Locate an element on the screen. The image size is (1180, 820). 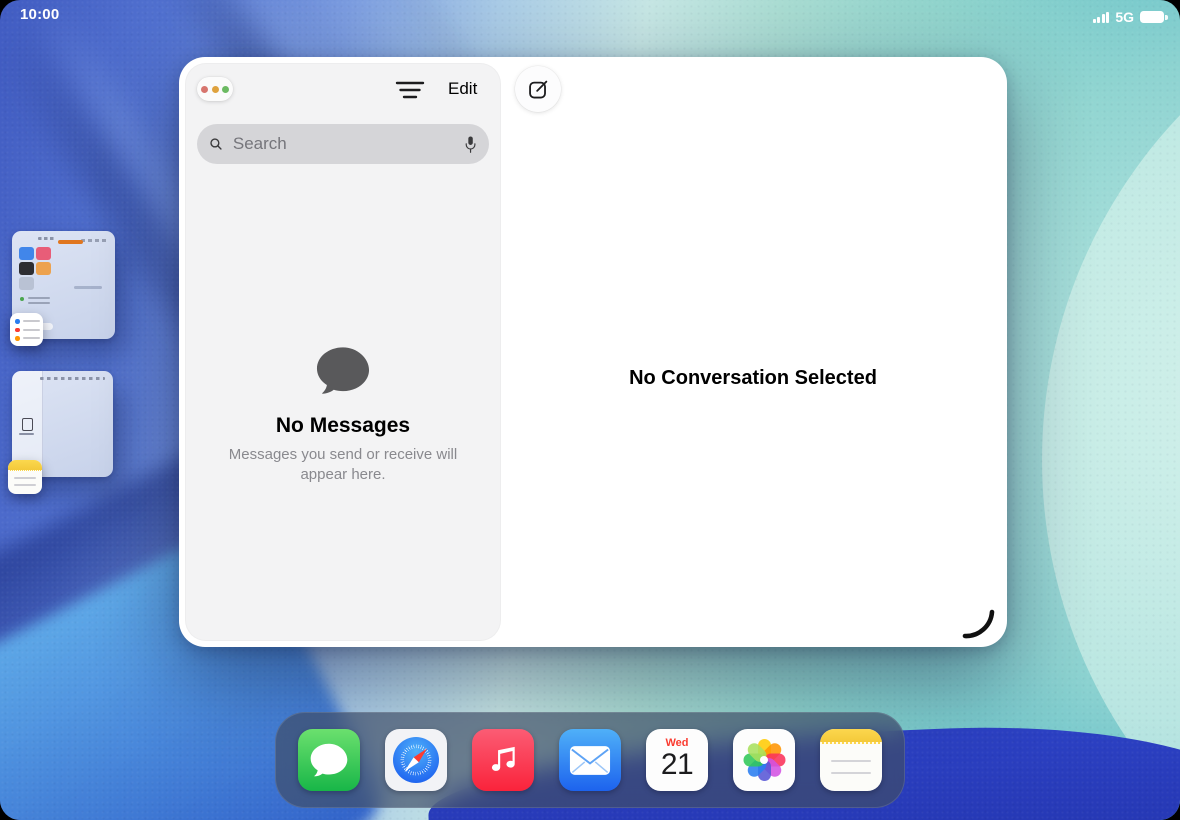
thumb-tiles is located at coordinates (35, 268).